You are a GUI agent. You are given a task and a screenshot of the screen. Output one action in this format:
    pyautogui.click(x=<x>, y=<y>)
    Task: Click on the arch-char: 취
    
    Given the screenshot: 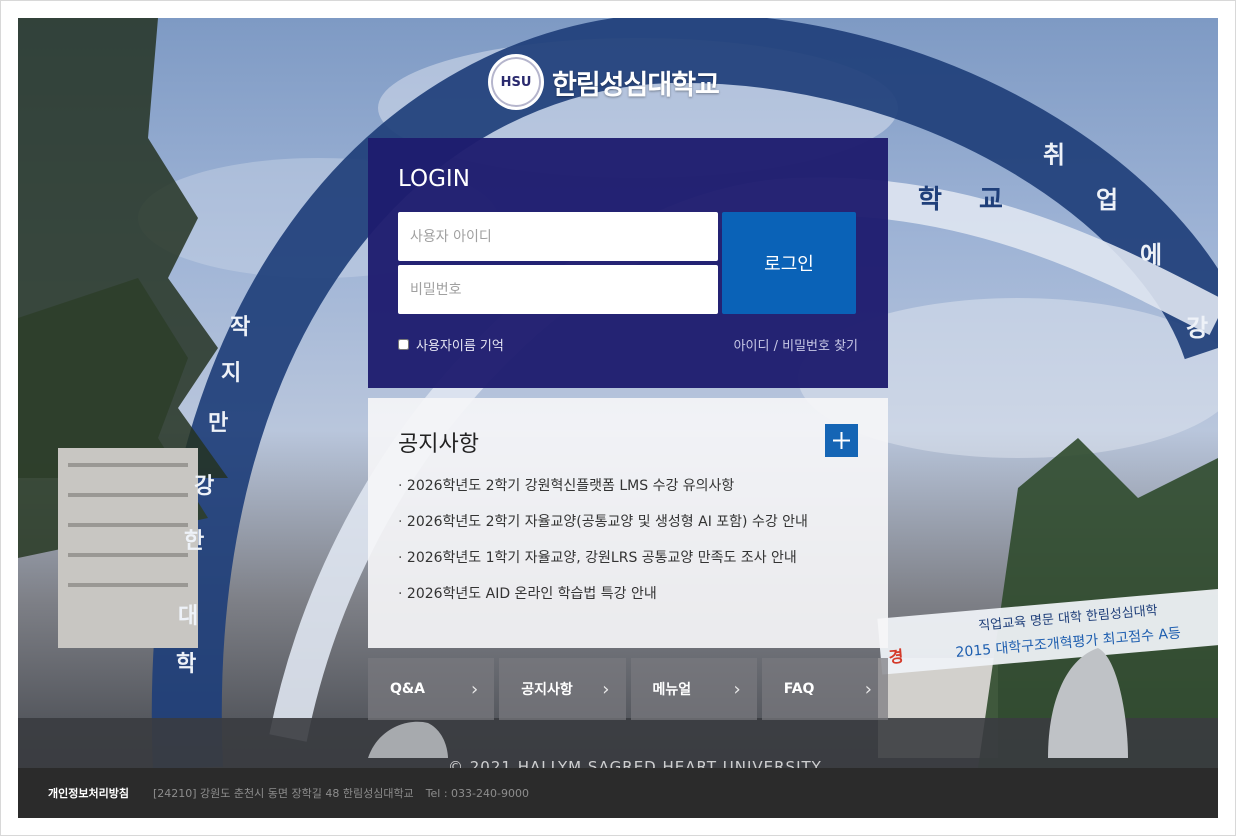 What is the action you would take?
    pyautogui.click(x=1054, y=155)
    